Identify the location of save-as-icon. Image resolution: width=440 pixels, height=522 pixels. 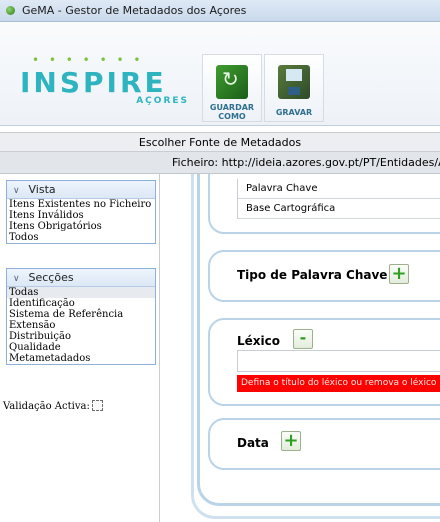
(232, 82).